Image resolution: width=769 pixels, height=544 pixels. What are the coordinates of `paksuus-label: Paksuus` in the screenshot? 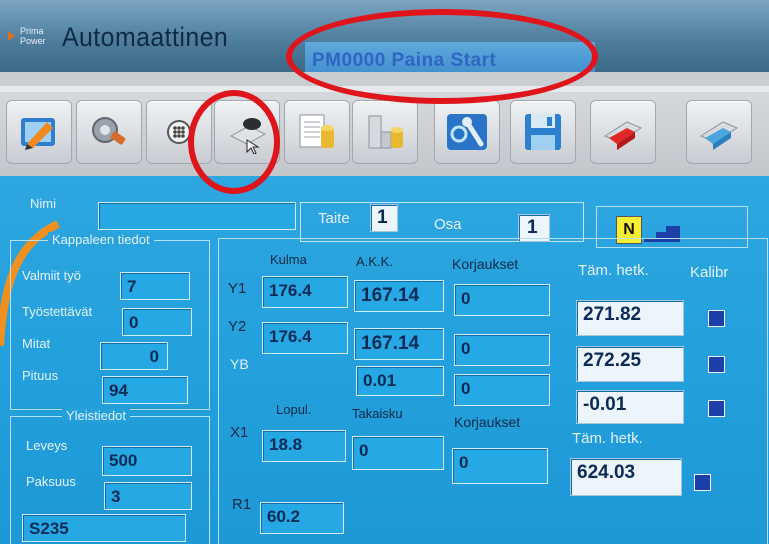 It's located at (51, 481).